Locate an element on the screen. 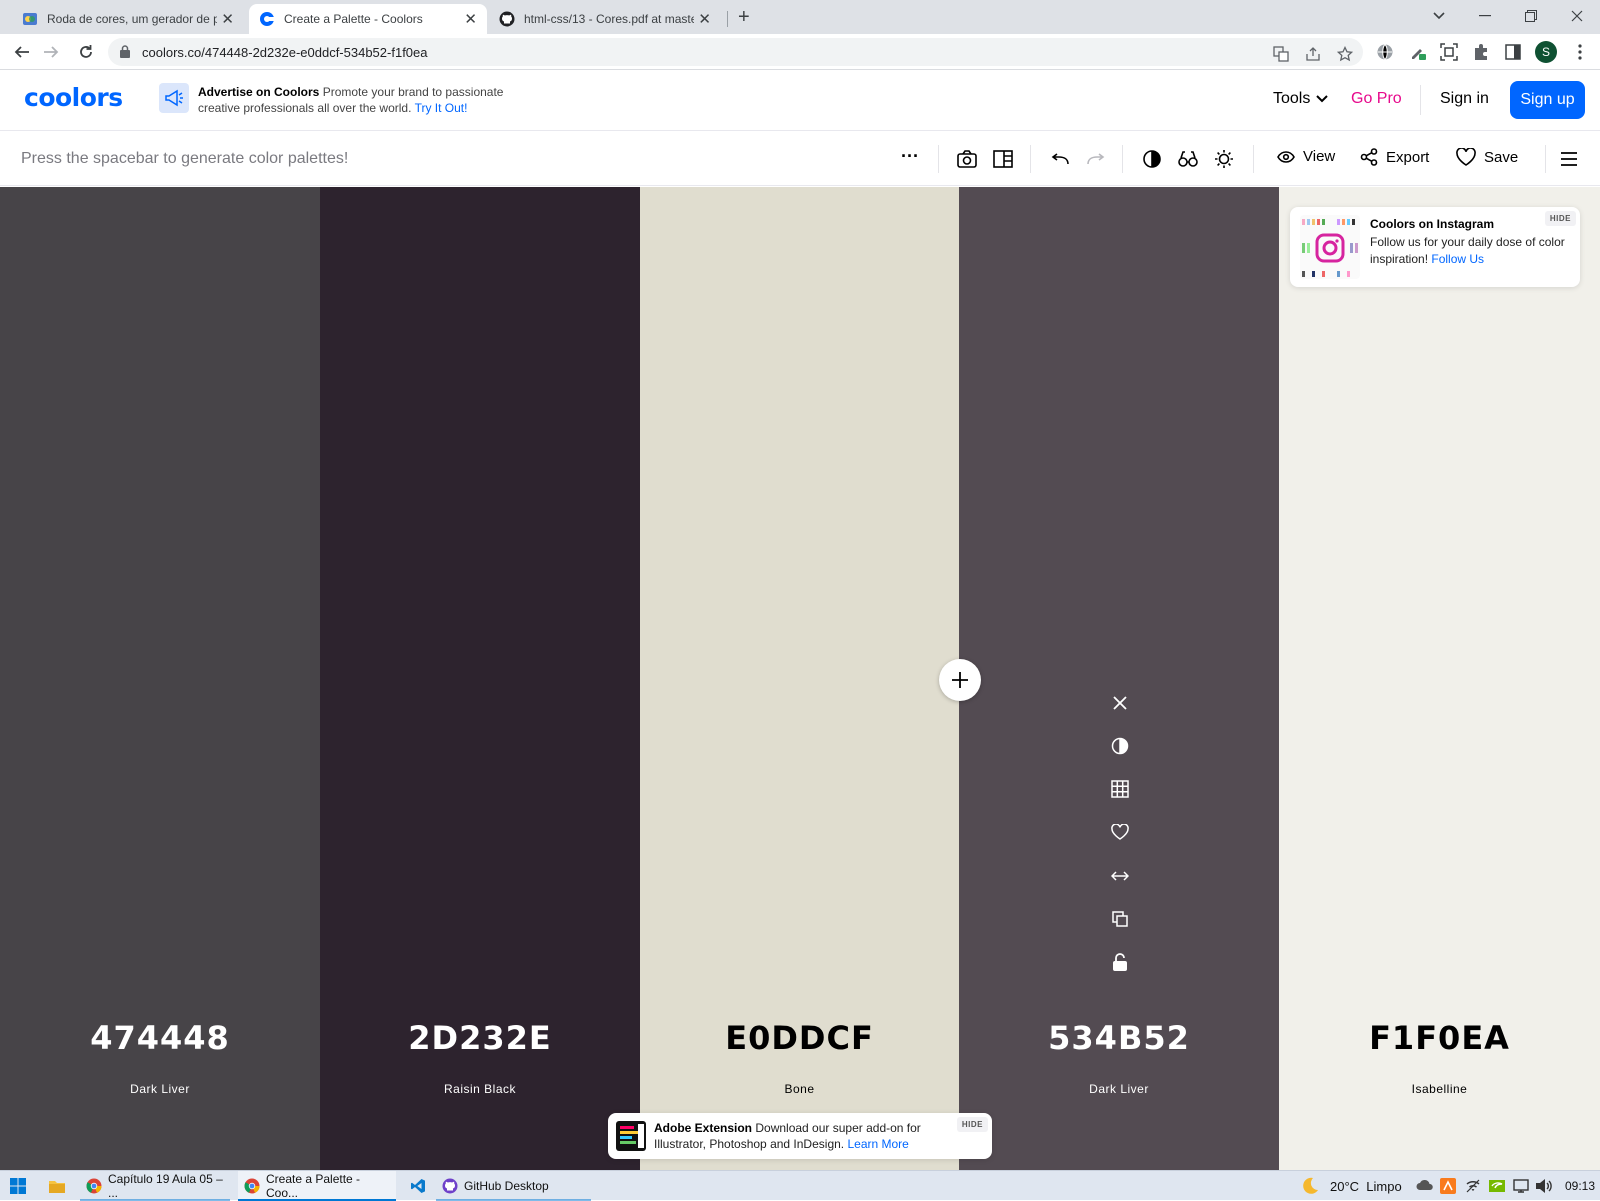 This screenshot has width=1600, height=1201. copy-icon is located at coordinates (1120, 919).